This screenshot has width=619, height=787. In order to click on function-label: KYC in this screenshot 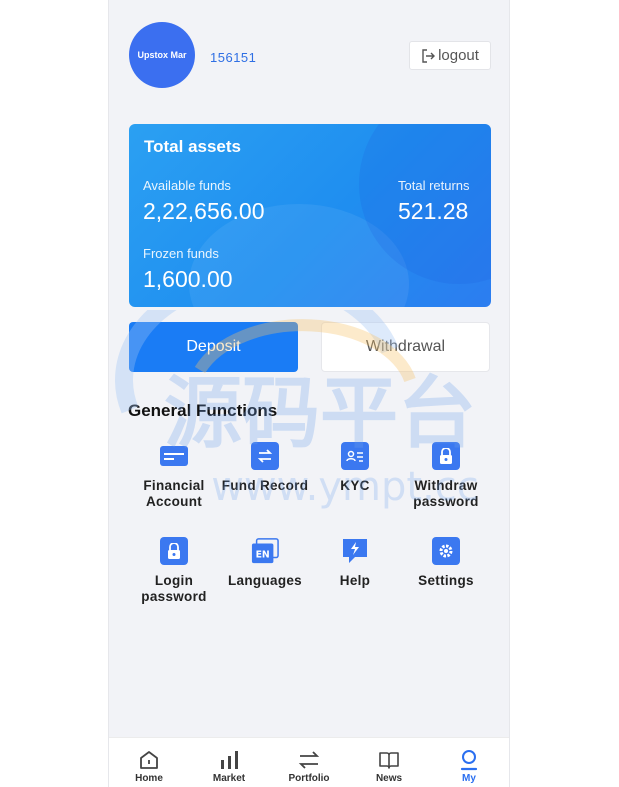, I will do `click(355, 485)`.